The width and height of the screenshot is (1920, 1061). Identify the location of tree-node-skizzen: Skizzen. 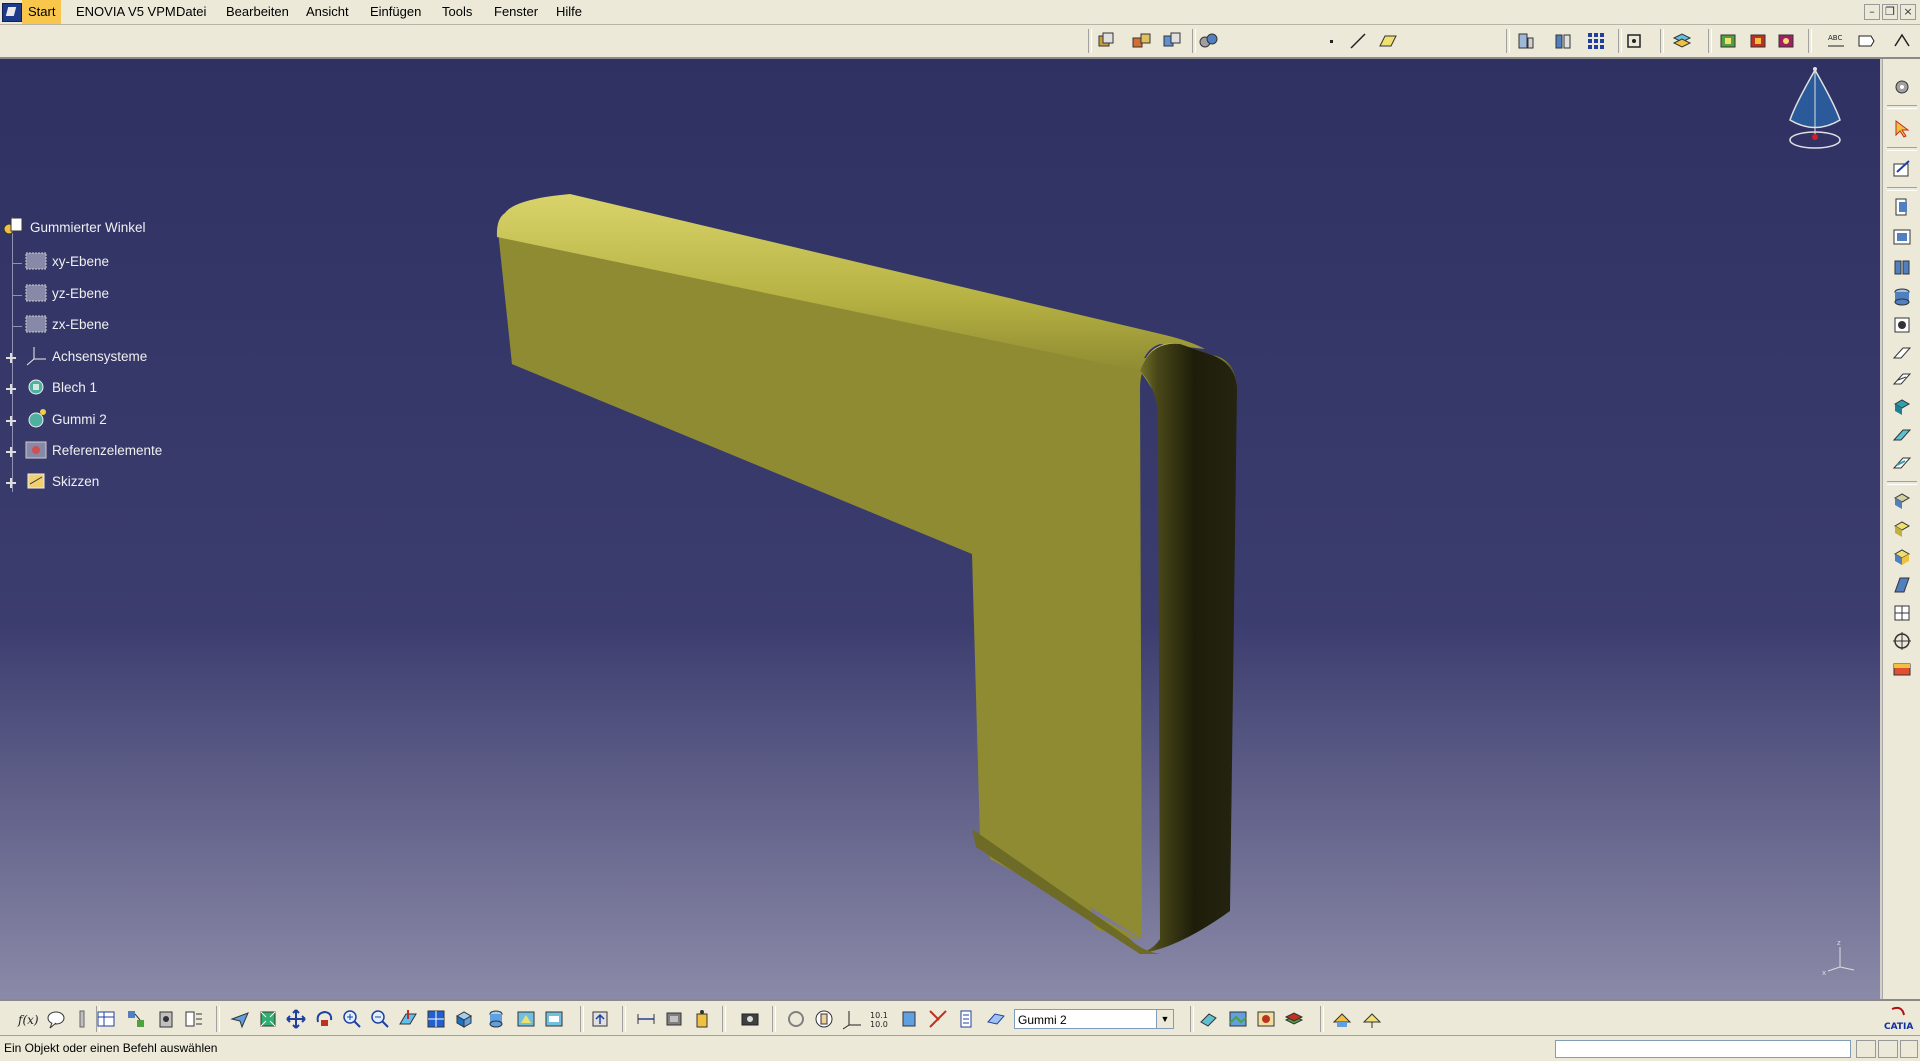
(61, 481).